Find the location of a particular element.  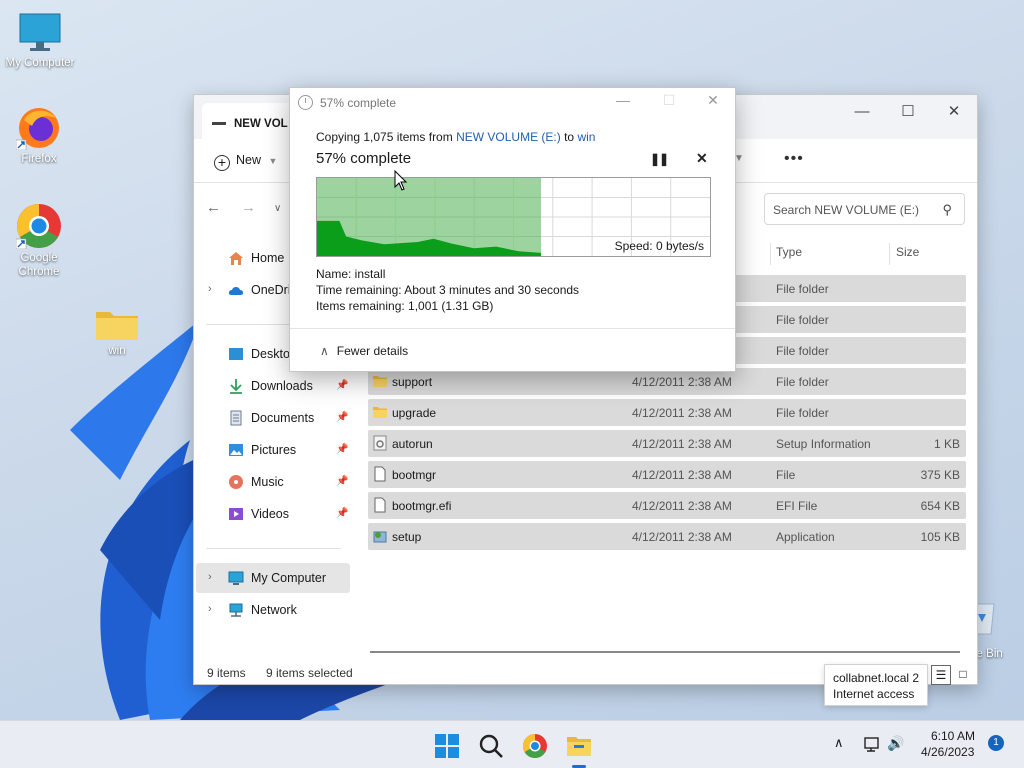

desktop-icon-win-folder: win is located at coordinates (117, 332).